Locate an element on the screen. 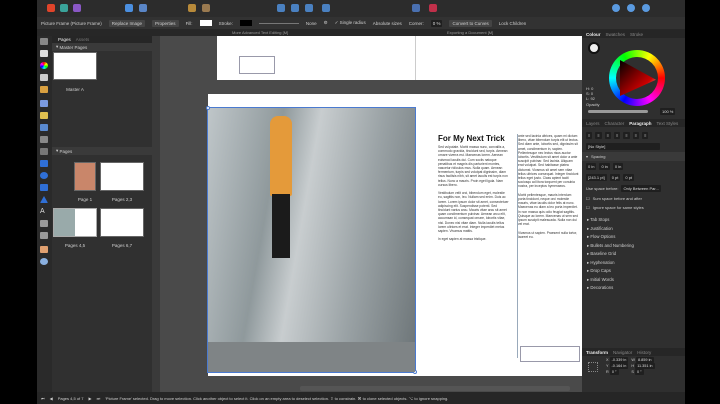 The image size is (720, 404). replace-image-button: Replace Image is located at coordinates (127, 23).